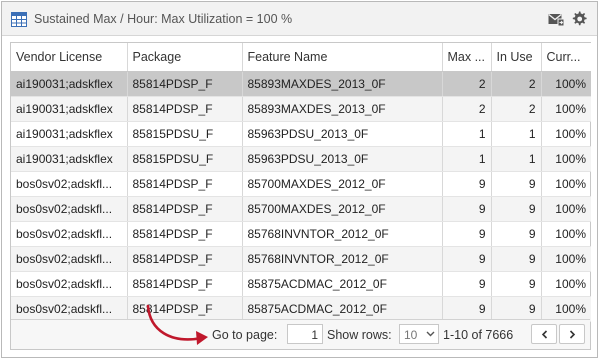 Image resolution: width=599 pixels, height=359 pixels. What do you see at coordinates (342, 57) in the screenshot?
I see `column-header-feature-name: Feature Name` at bounding box center [342, 57].